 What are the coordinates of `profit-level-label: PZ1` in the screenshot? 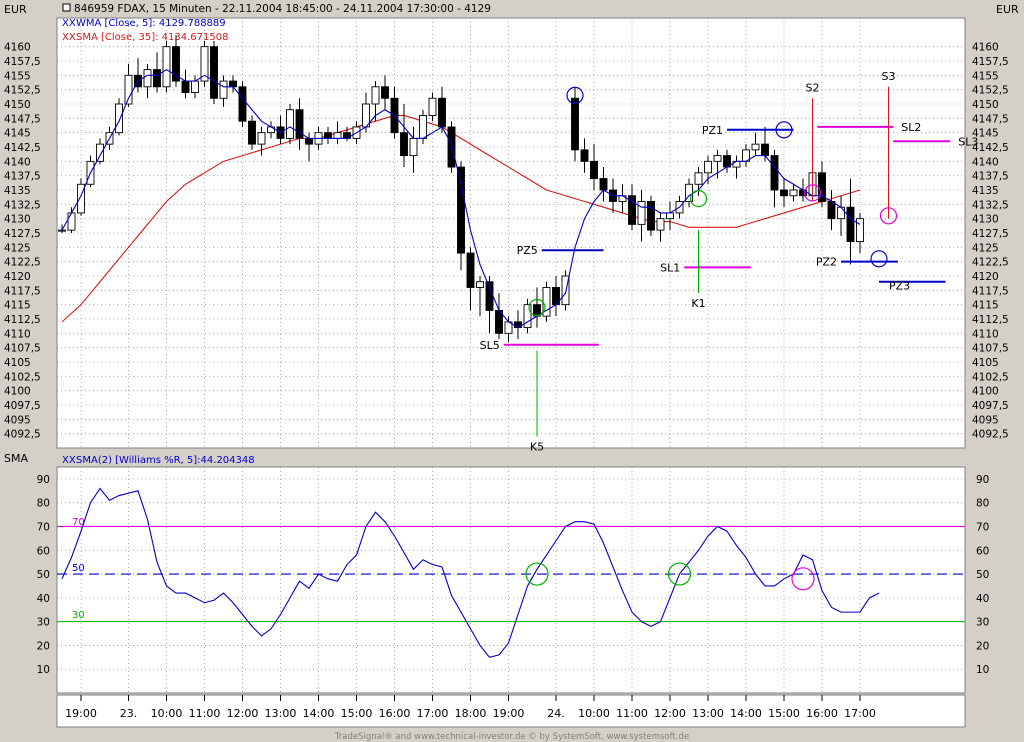 It's located at (712, 130).